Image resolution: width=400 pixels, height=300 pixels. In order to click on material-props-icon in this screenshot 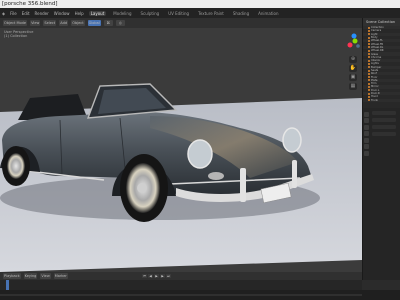, I will do `click(366, 153)`.